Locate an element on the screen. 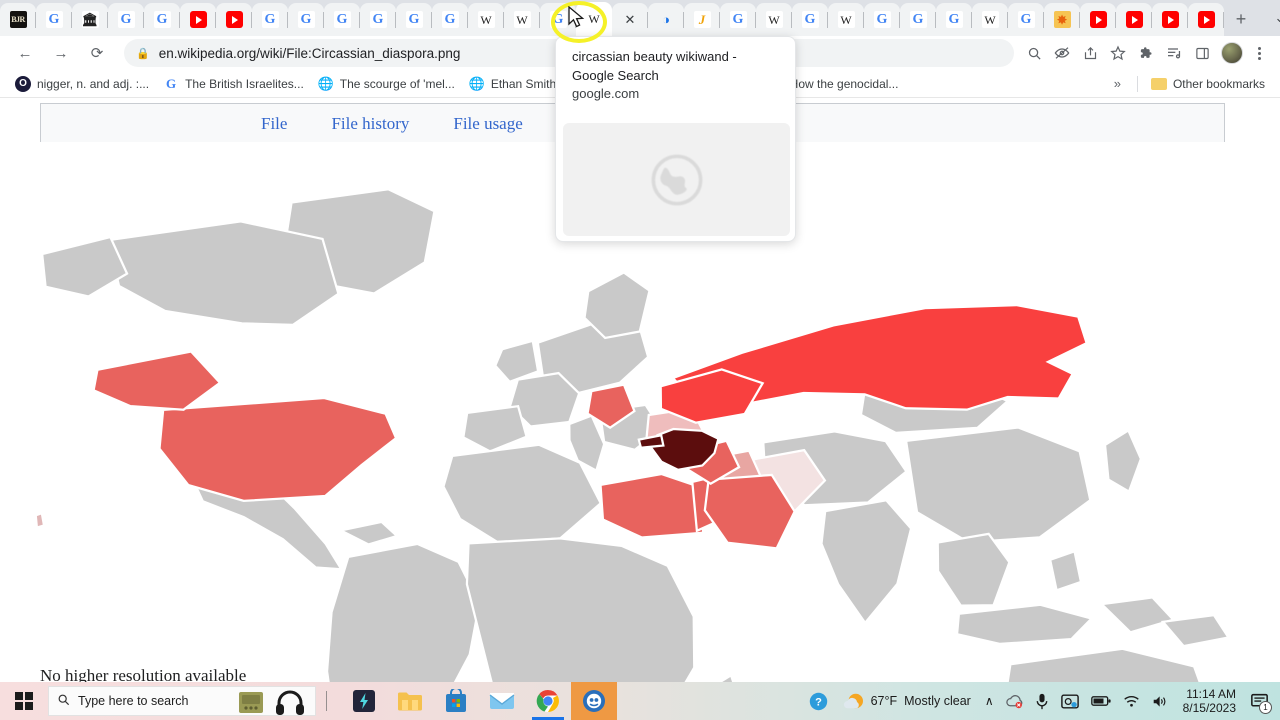  tab-14: W is located at coordinates (522, 19).